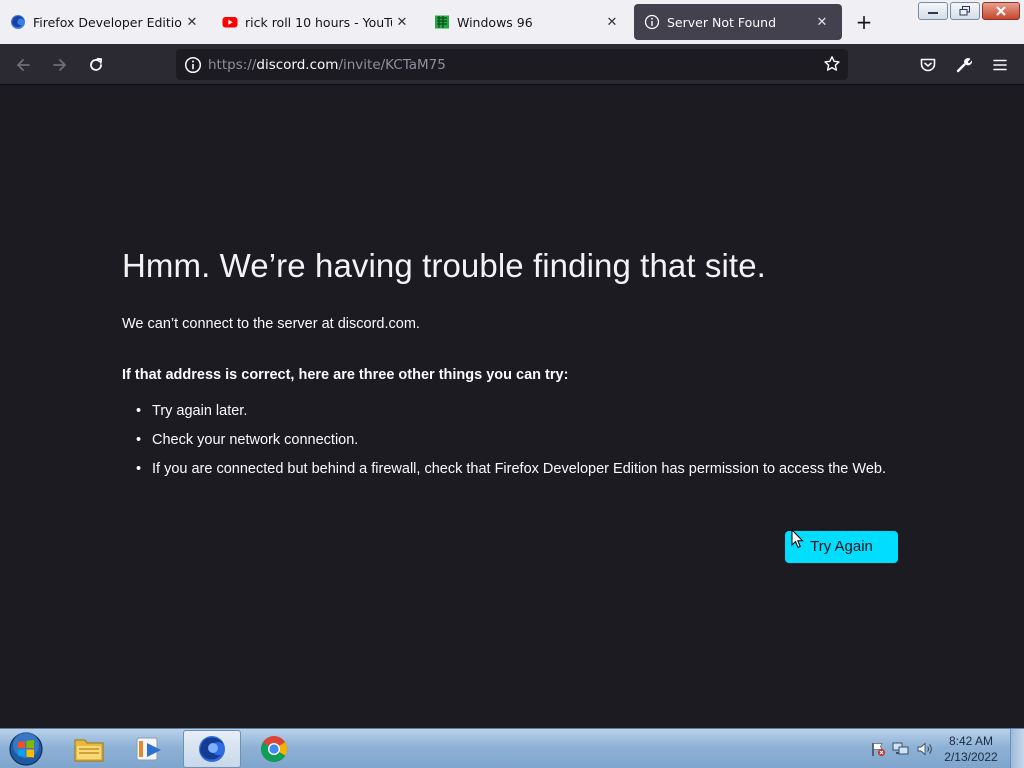 The width and height of the screenshot is (1024, 768). I want to click on new-tab-icon: +, so click(864, 23).